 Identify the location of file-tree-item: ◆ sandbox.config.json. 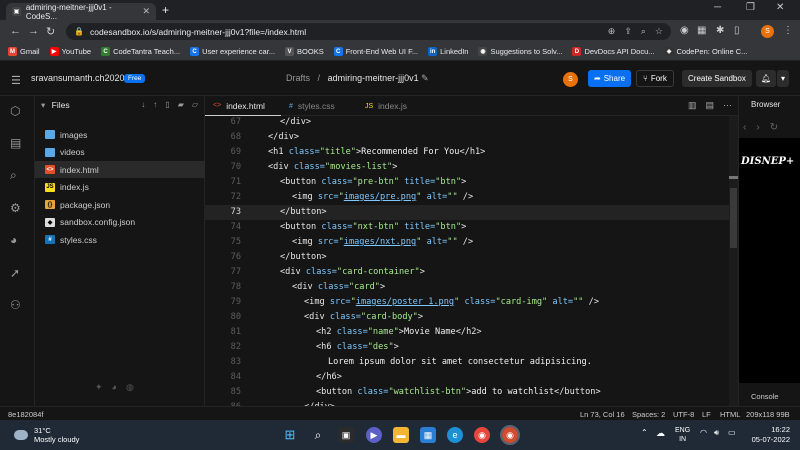
(120, 222).